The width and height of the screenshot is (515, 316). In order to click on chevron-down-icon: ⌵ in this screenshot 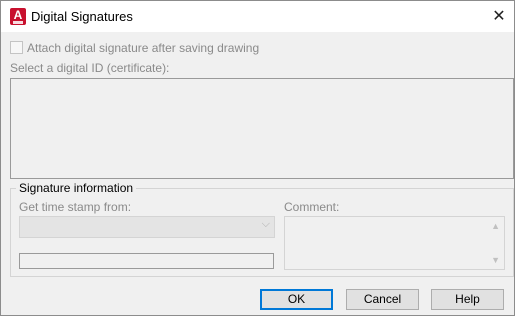, I will do `click(265, 224)`.